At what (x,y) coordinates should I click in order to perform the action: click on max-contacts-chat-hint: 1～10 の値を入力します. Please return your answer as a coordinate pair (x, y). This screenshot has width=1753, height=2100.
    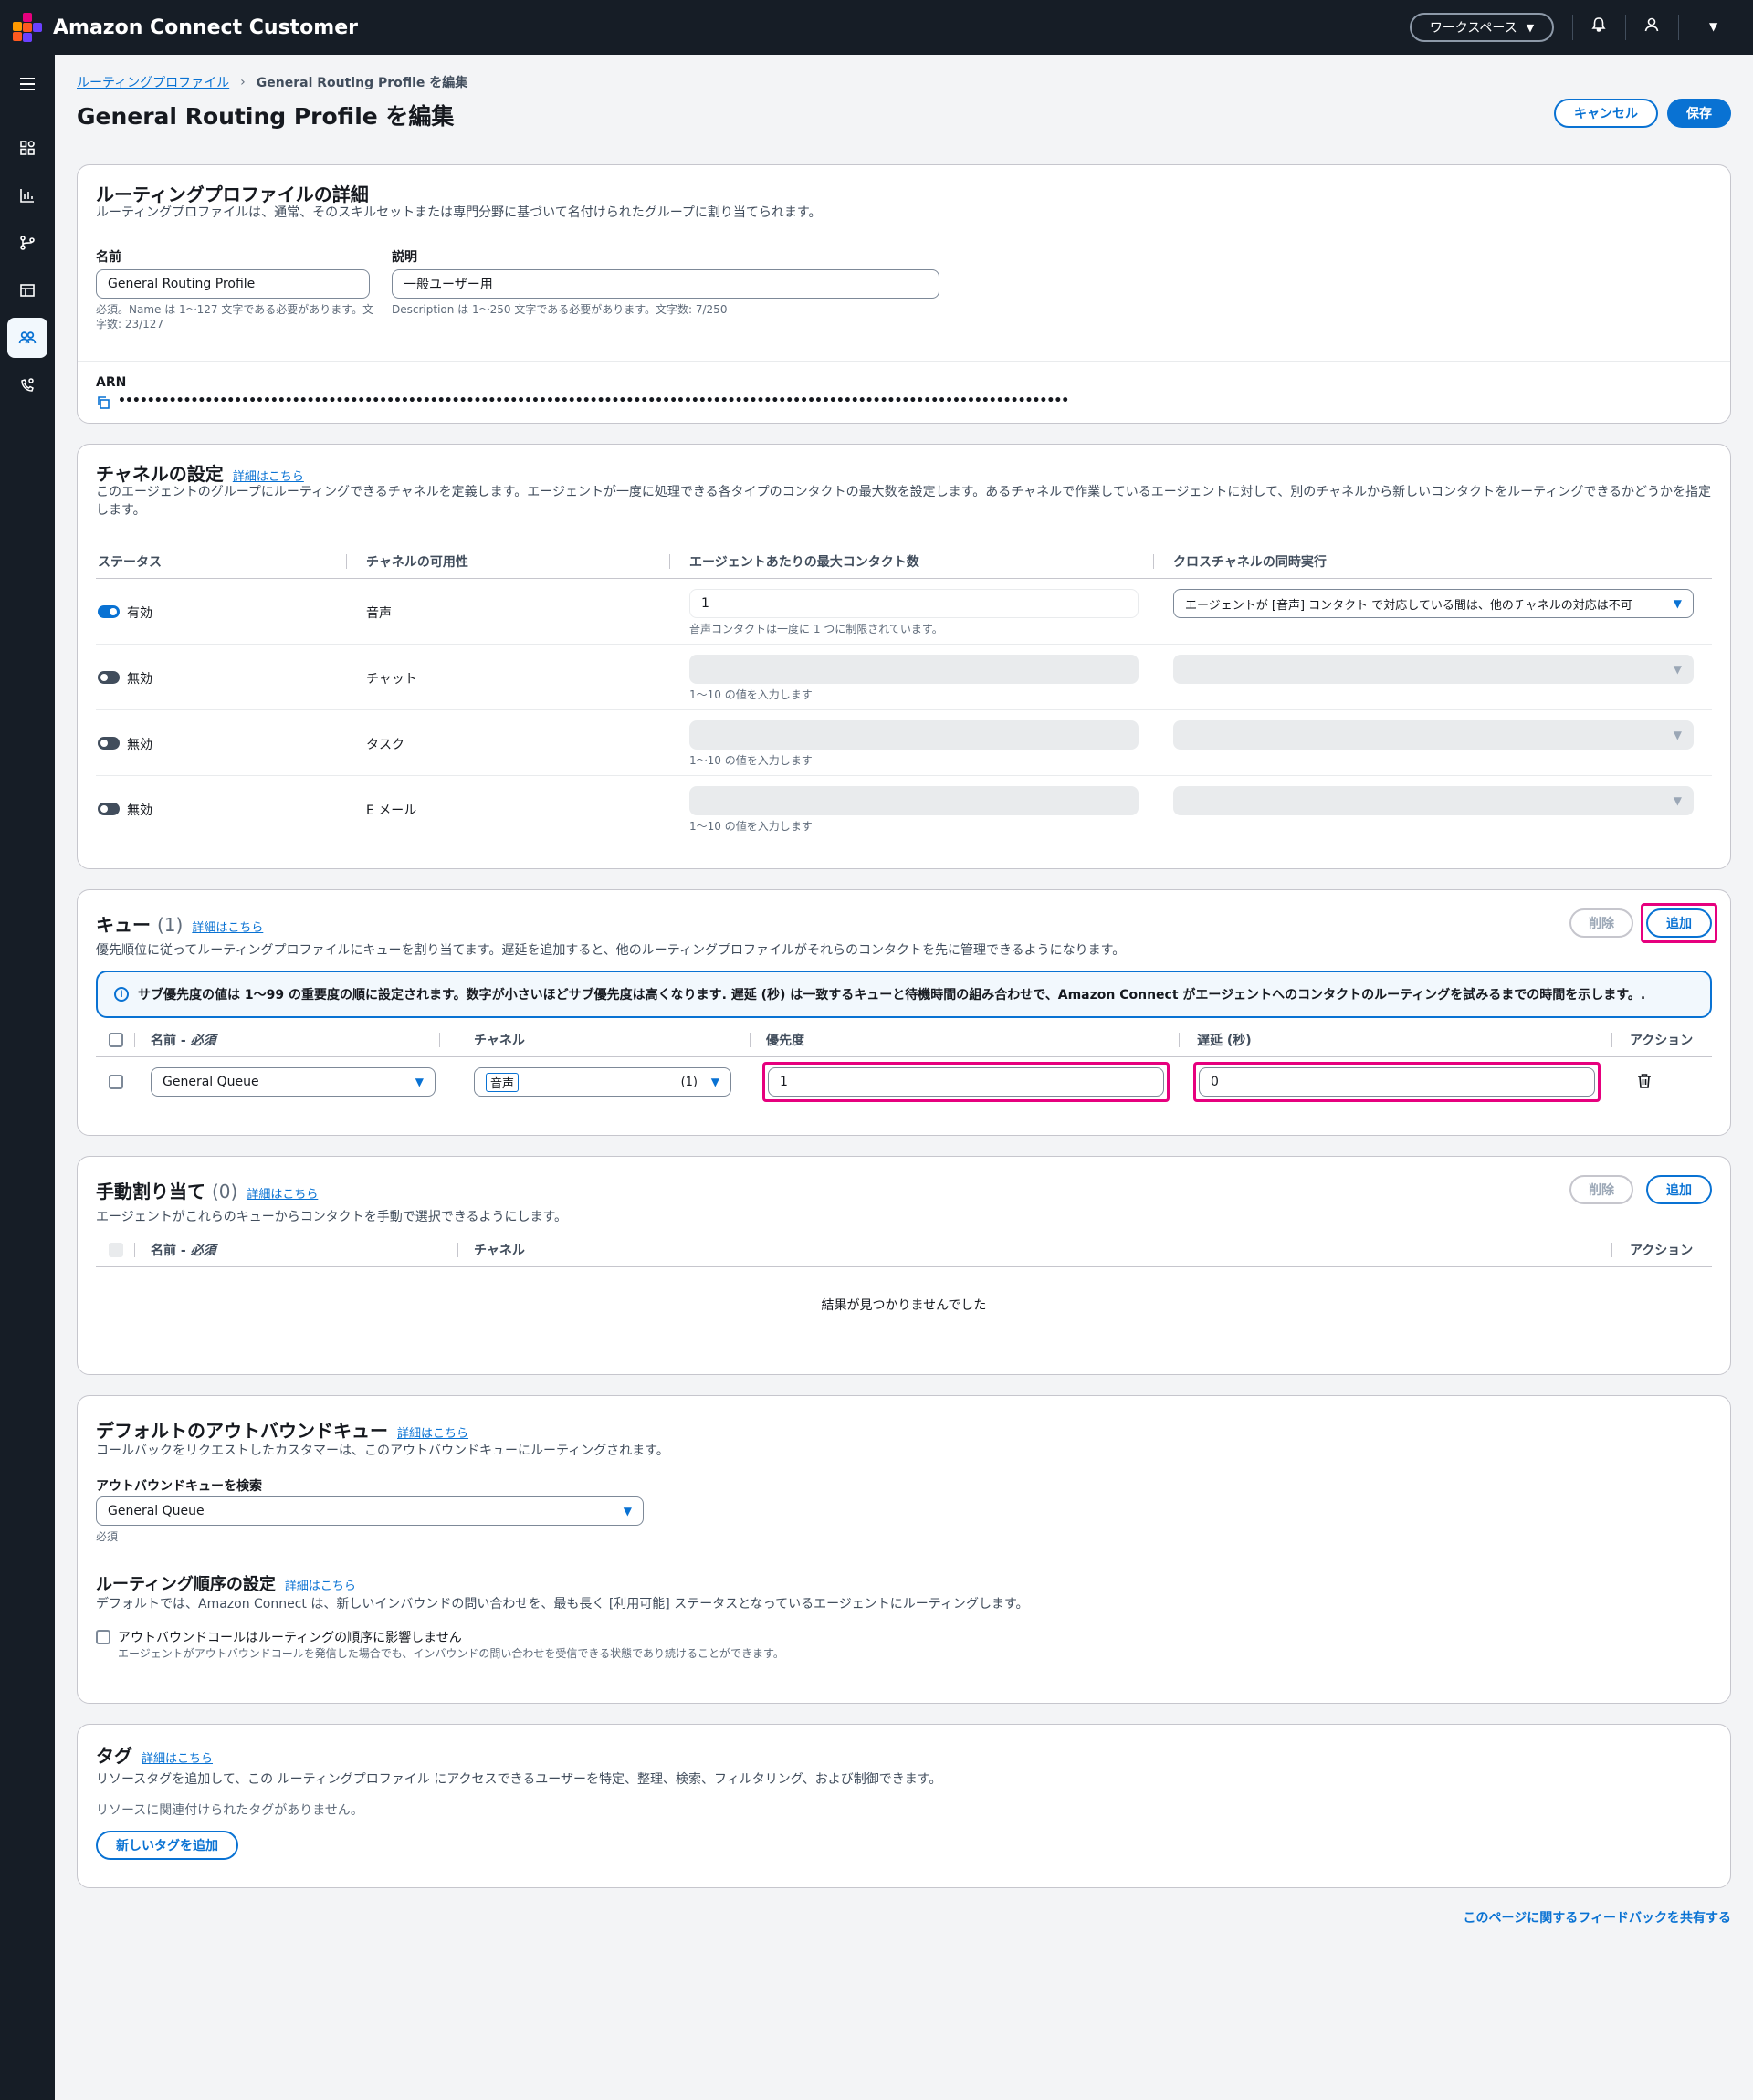
    Looking at the image, I should click on (751, 694).